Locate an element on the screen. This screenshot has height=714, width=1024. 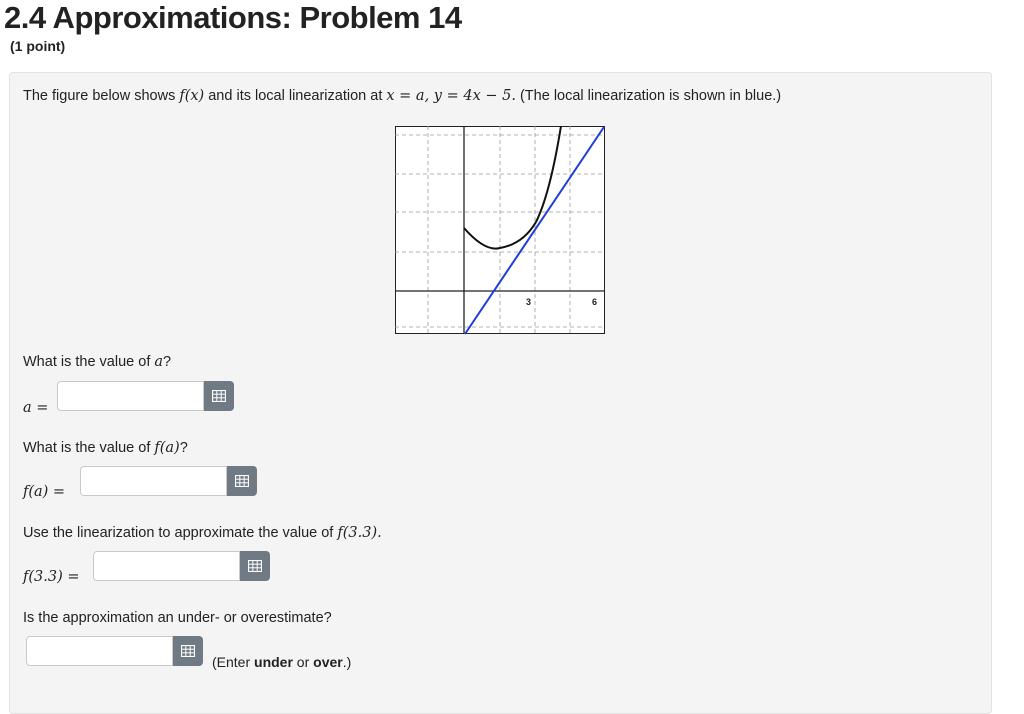
question-a-prompt: What is the value of a? is located at coordinates (97, 362).